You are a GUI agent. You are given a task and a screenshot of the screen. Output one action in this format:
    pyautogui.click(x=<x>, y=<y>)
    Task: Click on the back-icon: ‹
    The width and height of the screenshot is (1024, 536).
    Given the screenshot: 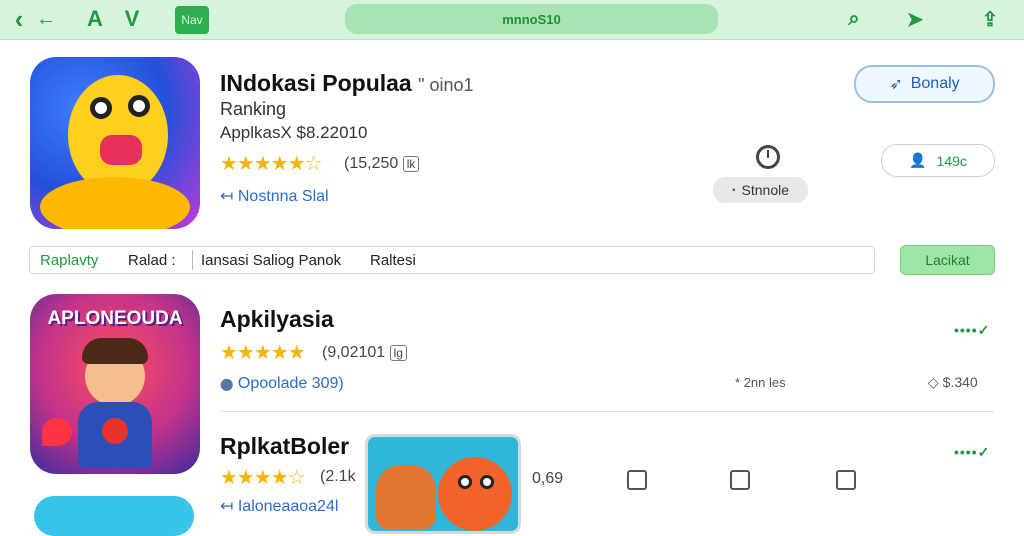 What is the action you would take?
    pyautogui.click(x=19, y=19)
    